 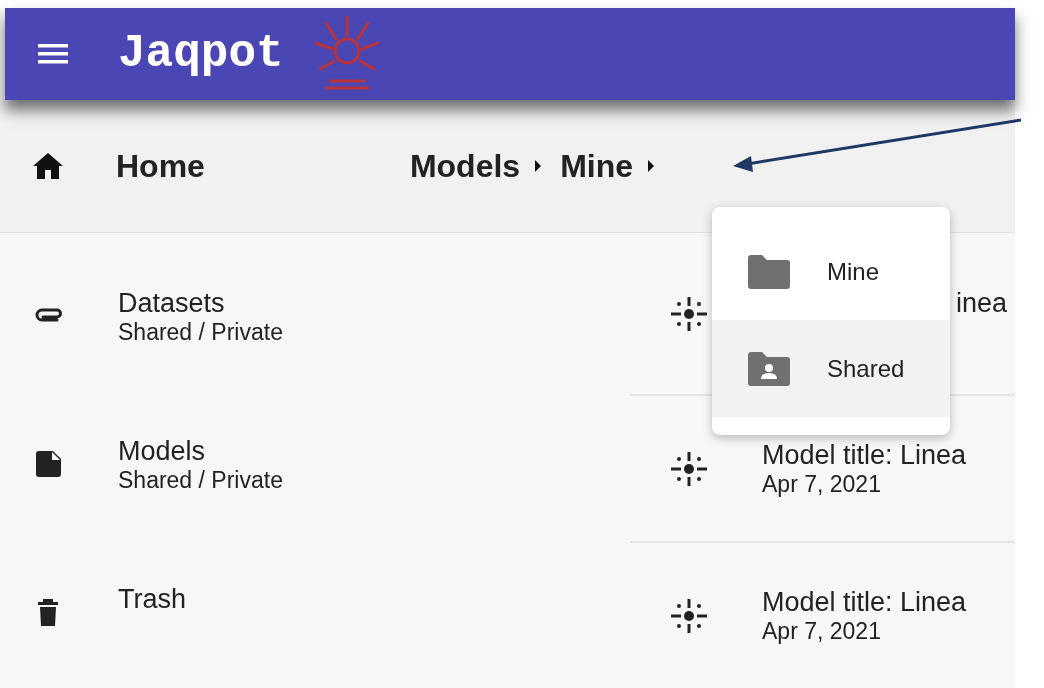 What do you see at coordinates (160, 166) in the screenshot?
I see `home-link: Home` at bounding box center [160, 166].